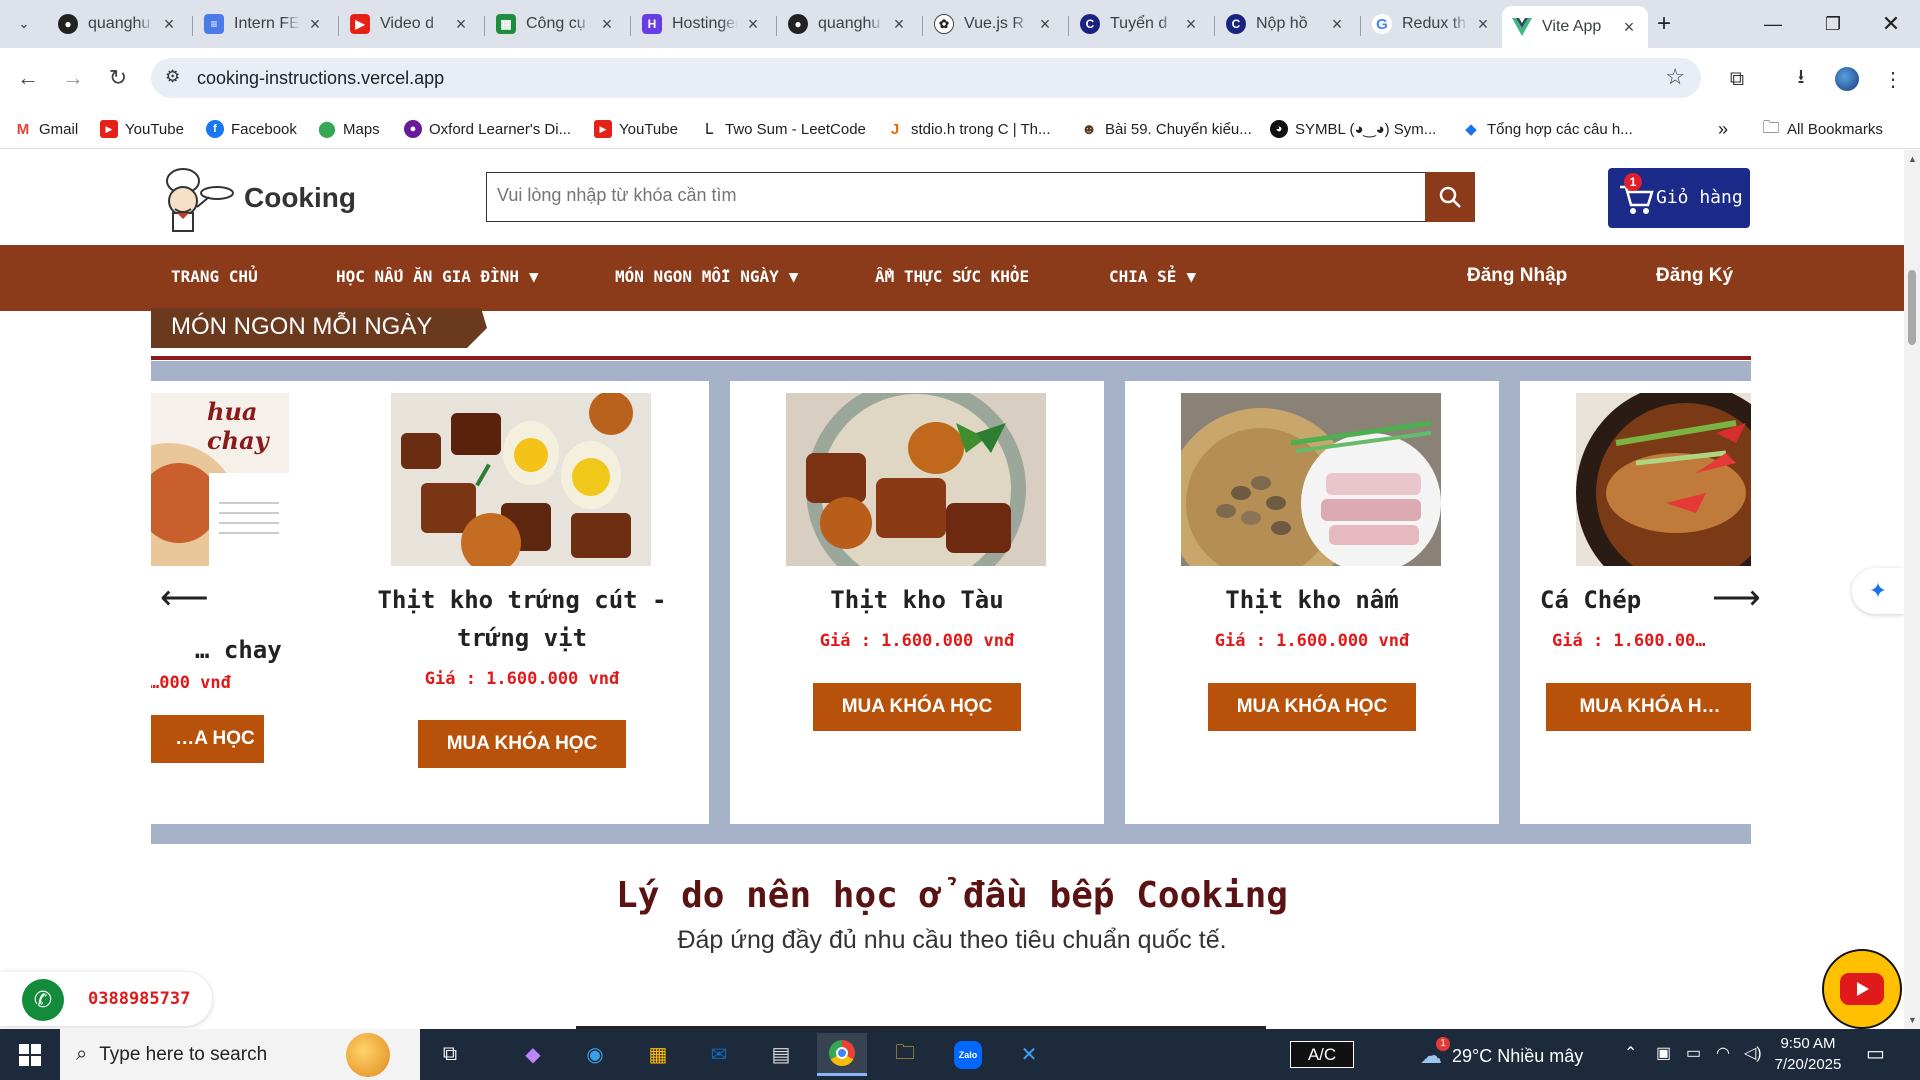 This screenshot has width=1920, height=1080. I want to click on ai-sparkle-icon: ✦, so click(1878, 591).